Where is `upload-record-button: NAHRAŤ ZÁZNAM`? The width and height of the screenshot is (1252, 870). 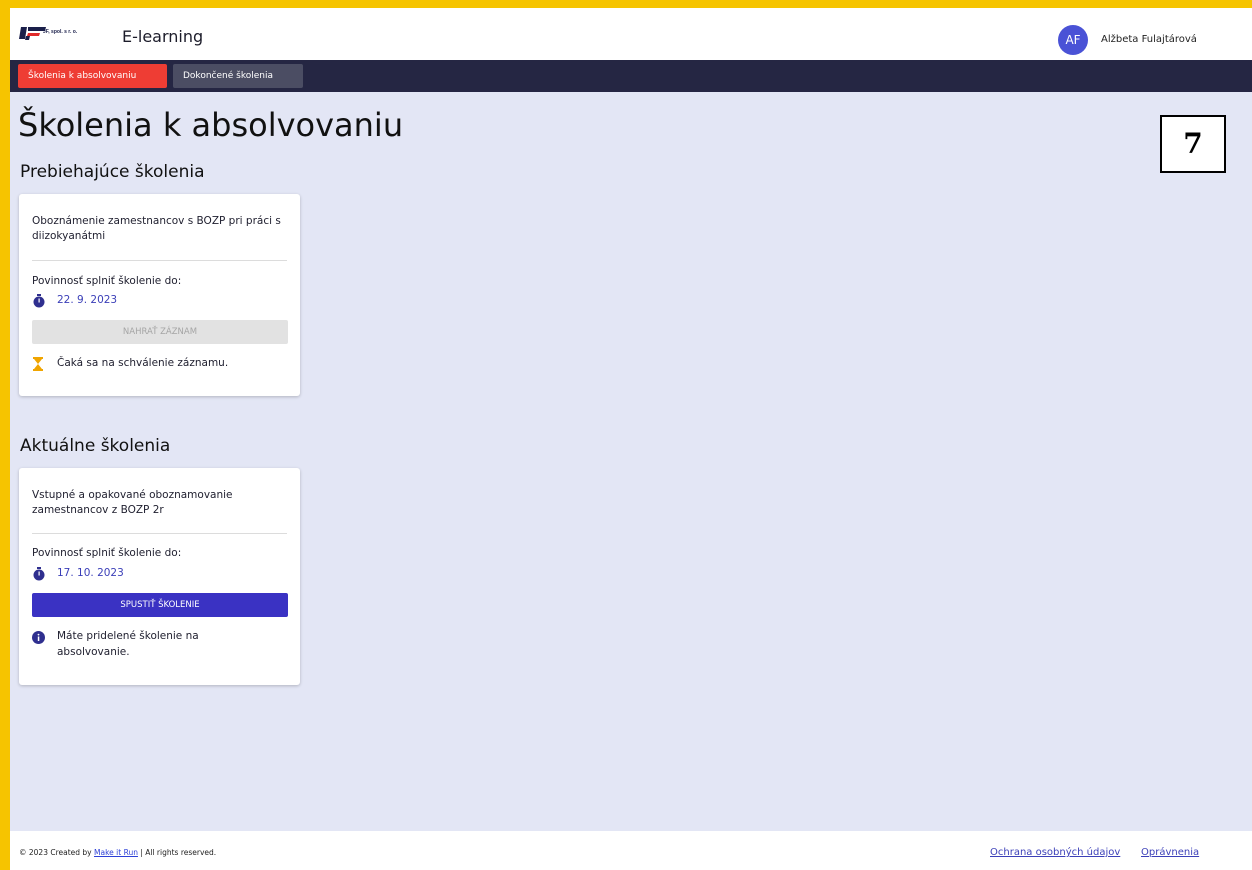
upload-record-button: NAHRAŤ ZÁZNAM is located at coordinates (160, 332).